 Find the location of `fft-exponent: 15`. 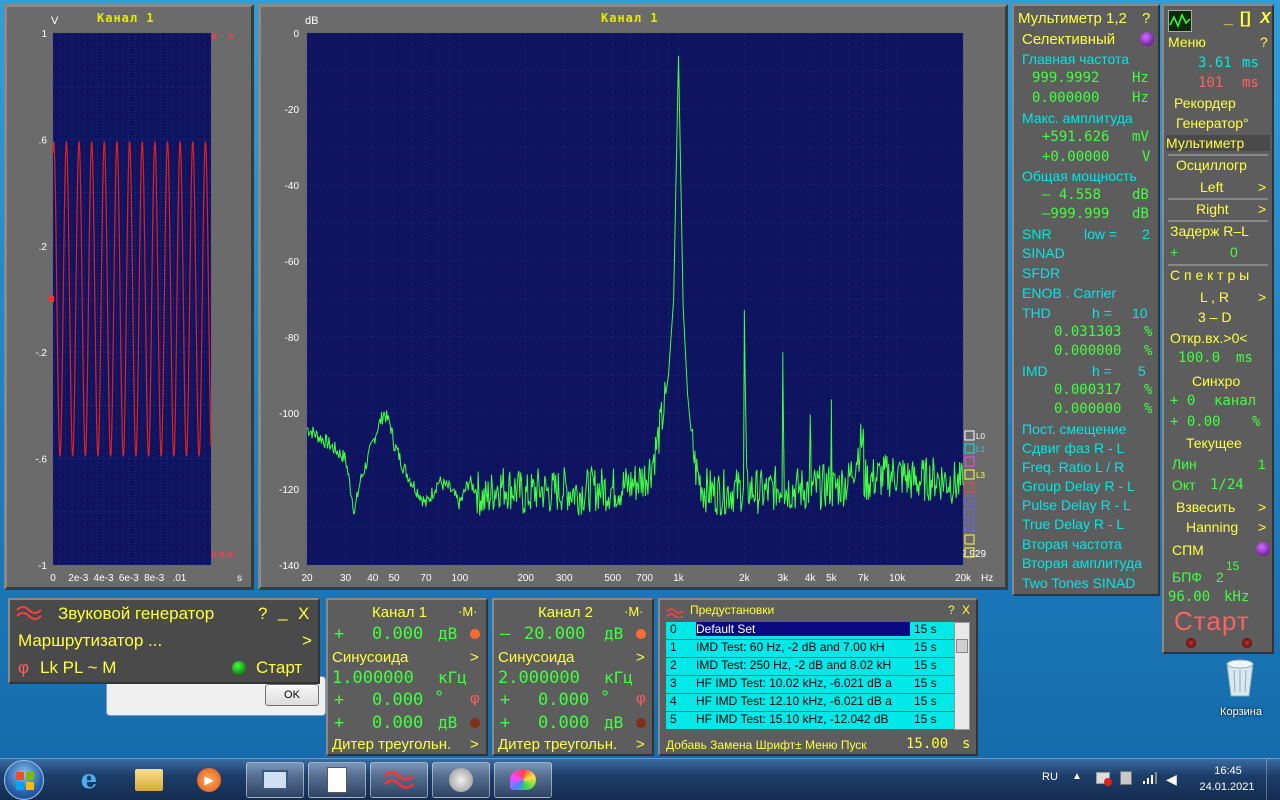

fft-exponent: 15 is located at coordinates (1232, 566).